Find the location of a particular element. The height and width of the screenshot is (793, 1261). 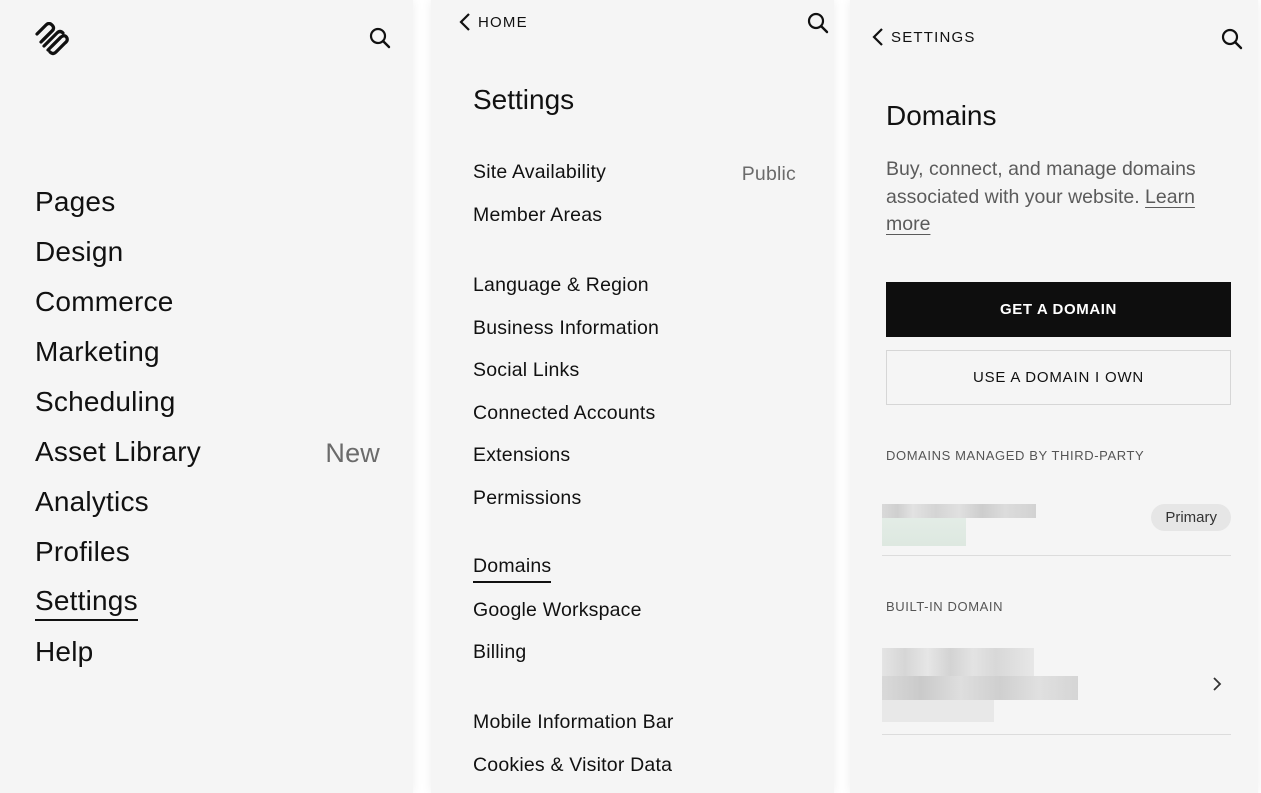

settings-item-mobile-information-bar: Mobile Information Bar is located at coordinates (634, 724).